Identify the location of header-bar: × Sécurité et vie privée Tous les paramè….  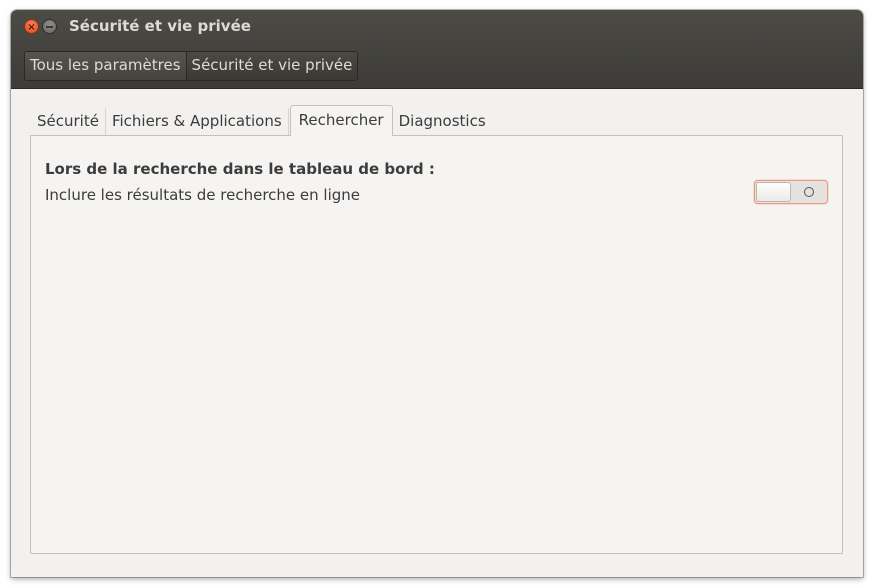
(437, 49).